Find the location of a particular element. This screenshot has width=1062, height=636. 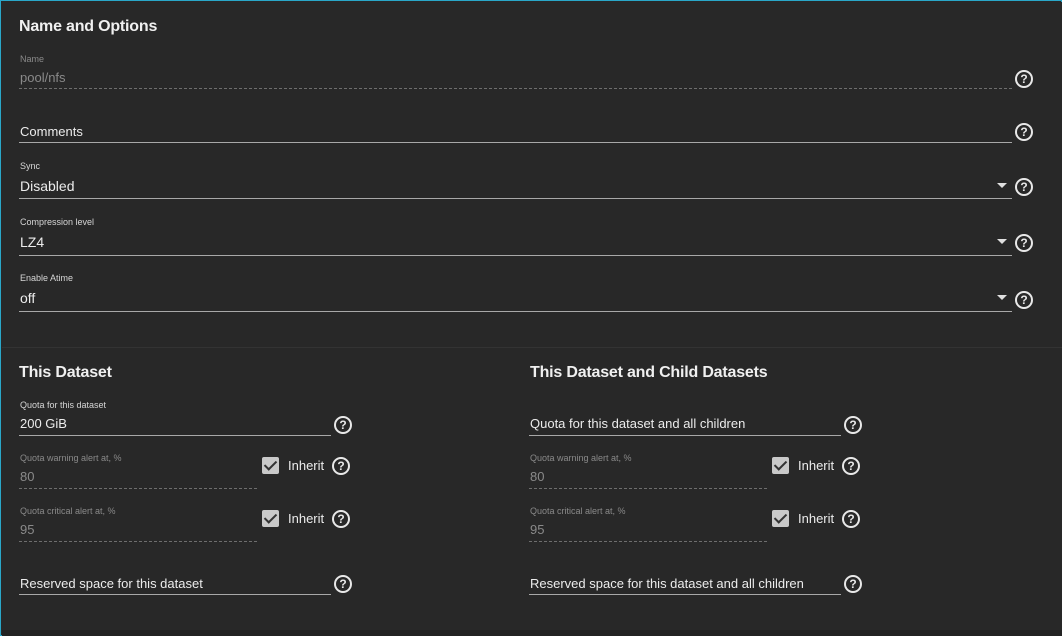

compression-underline is located at coordinates (515, 255).